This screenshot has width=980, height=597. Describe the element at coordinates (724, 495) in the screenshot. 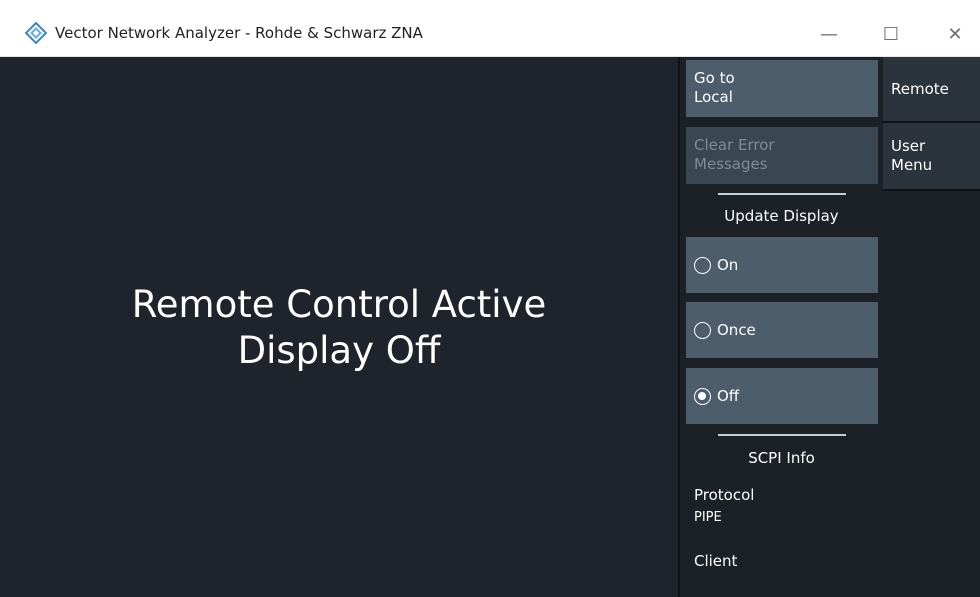

I see `protocol-label: Protocol` at that location.